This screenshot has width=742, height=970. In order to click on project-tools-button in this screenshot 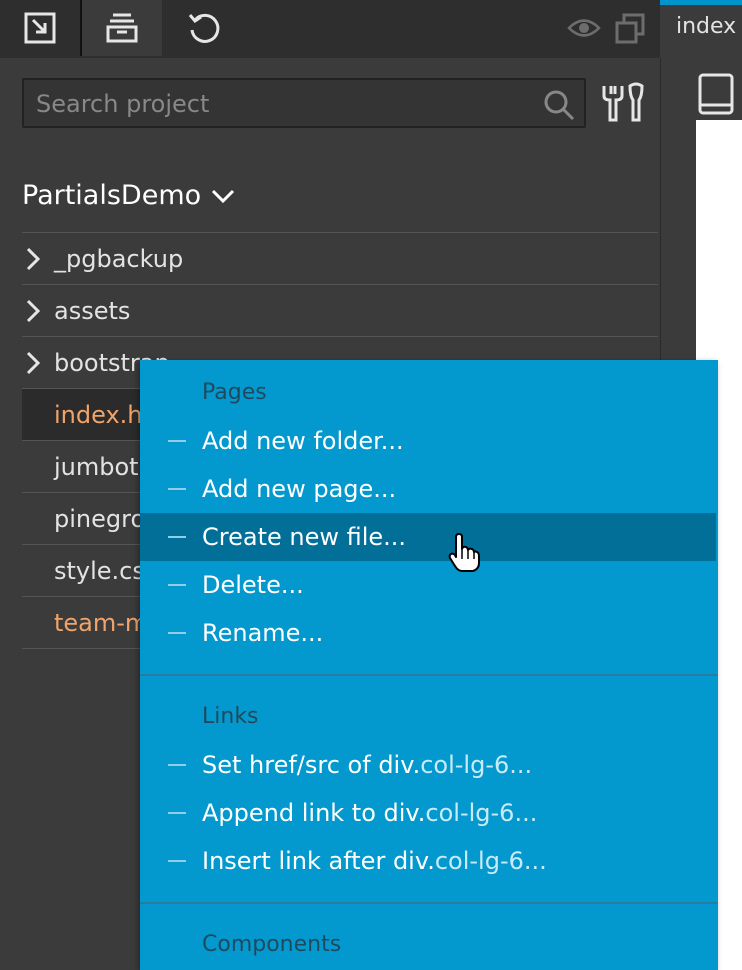, I will do `click(622, 105)`.